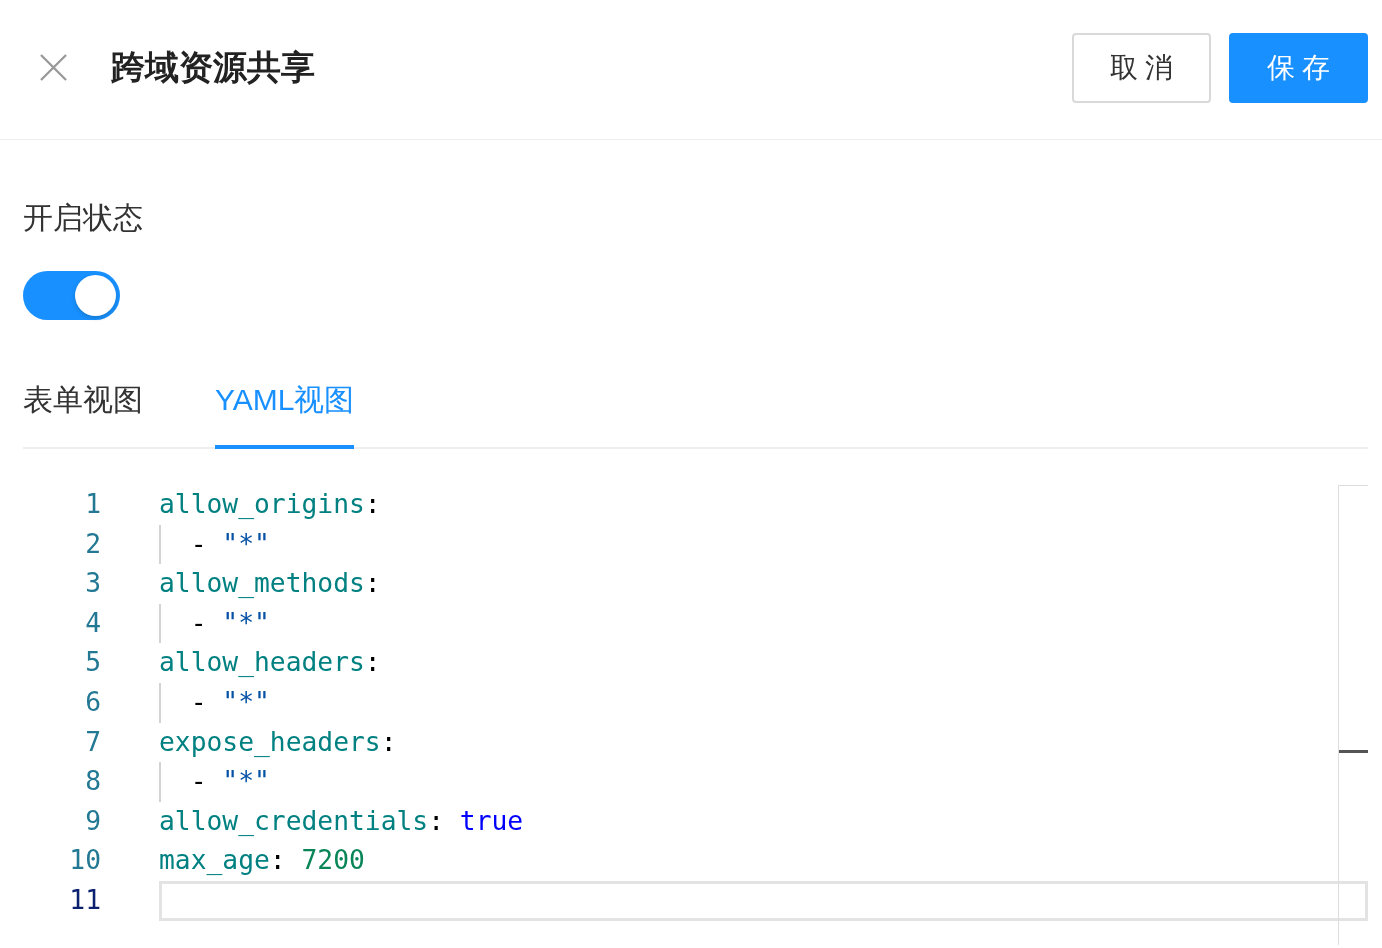 This screenshot has width=1382, height=948. What do you see at coordinates (92, 504) in the screenshot?
I see `line-number: 1` at bounding box center [92, 504].